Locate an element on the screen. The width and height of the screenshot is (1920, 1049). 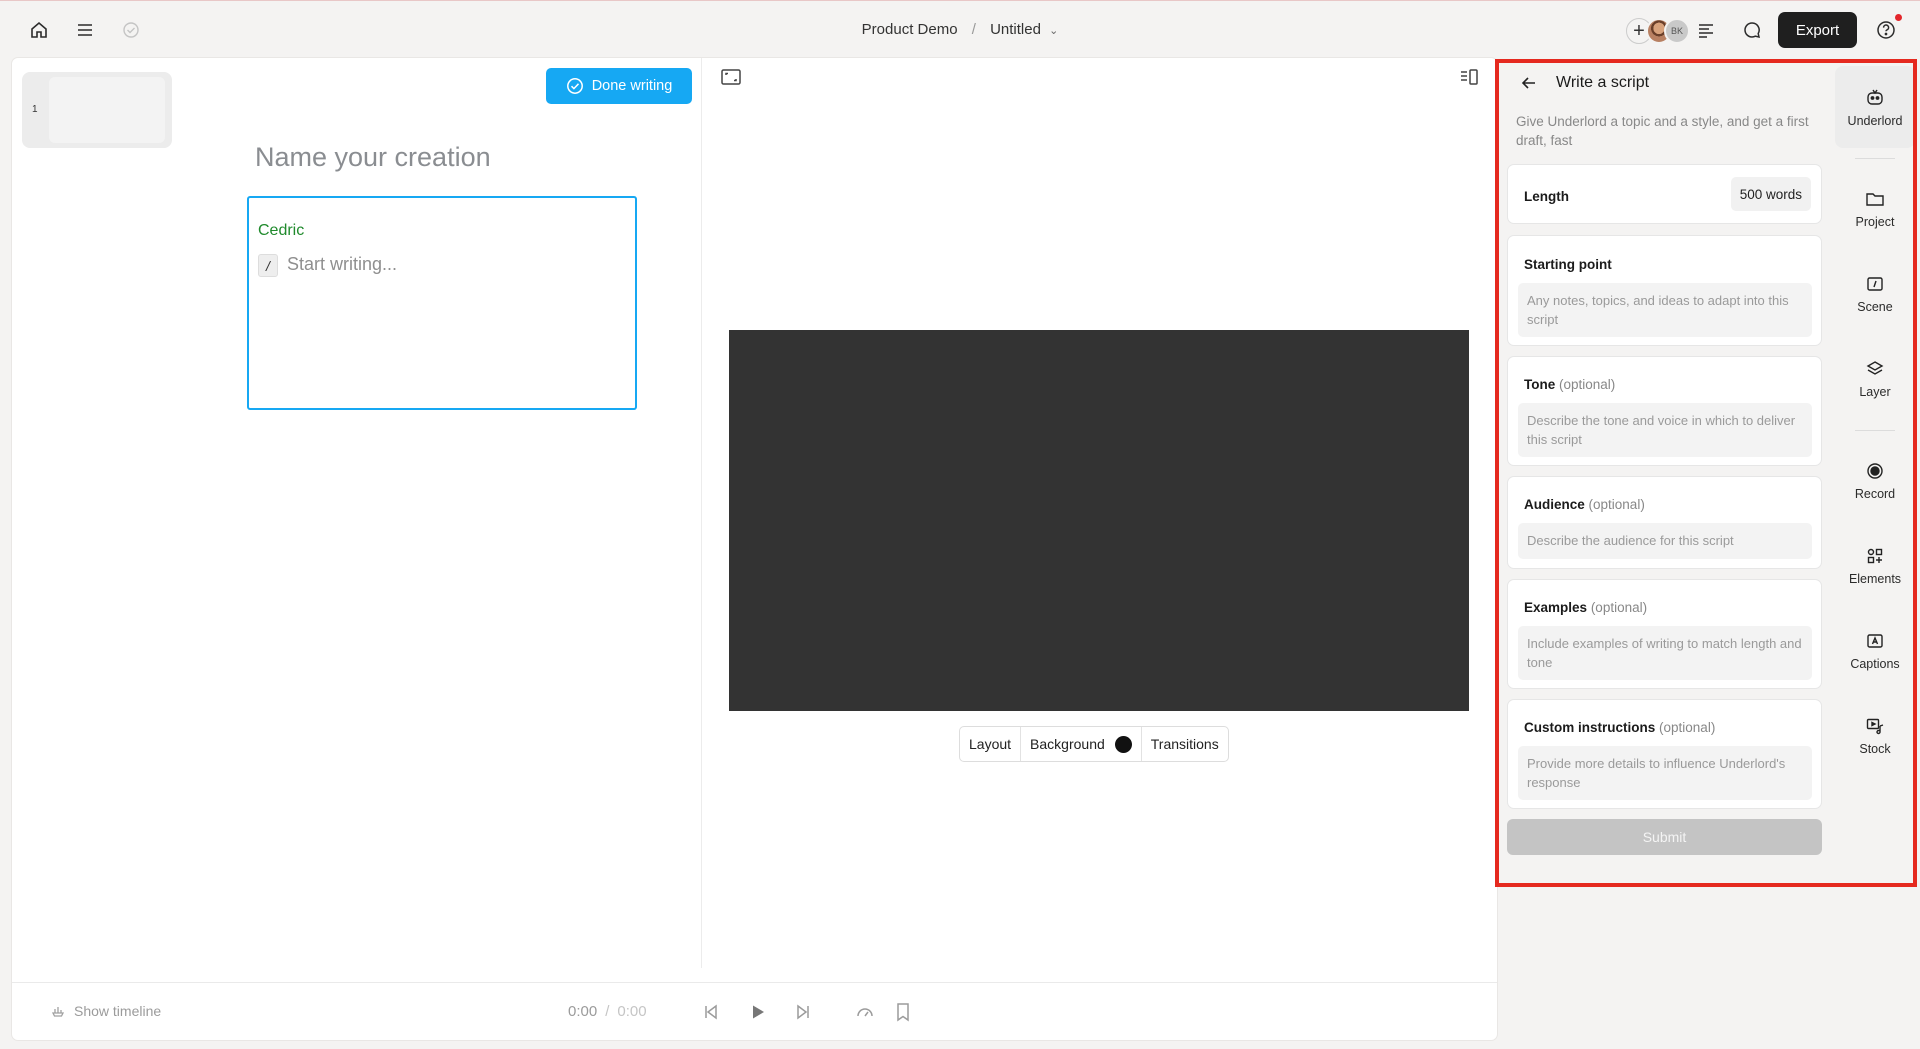
transitions-button: Transitions is located at coordinates (1185, 744).